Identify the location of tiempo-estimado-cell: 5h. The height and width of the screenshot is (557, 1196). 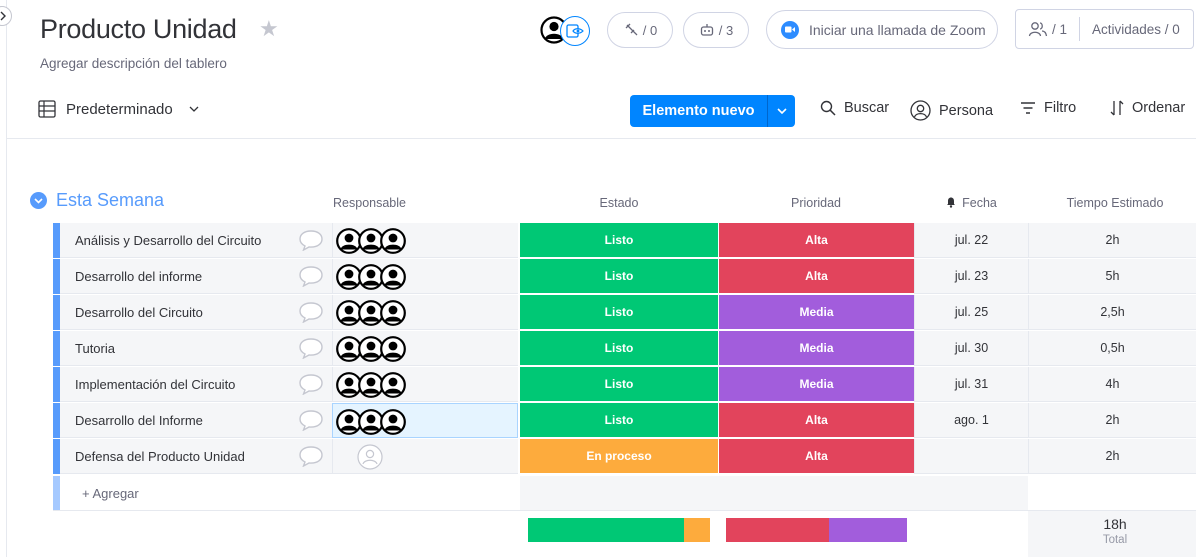
(1112, 276).